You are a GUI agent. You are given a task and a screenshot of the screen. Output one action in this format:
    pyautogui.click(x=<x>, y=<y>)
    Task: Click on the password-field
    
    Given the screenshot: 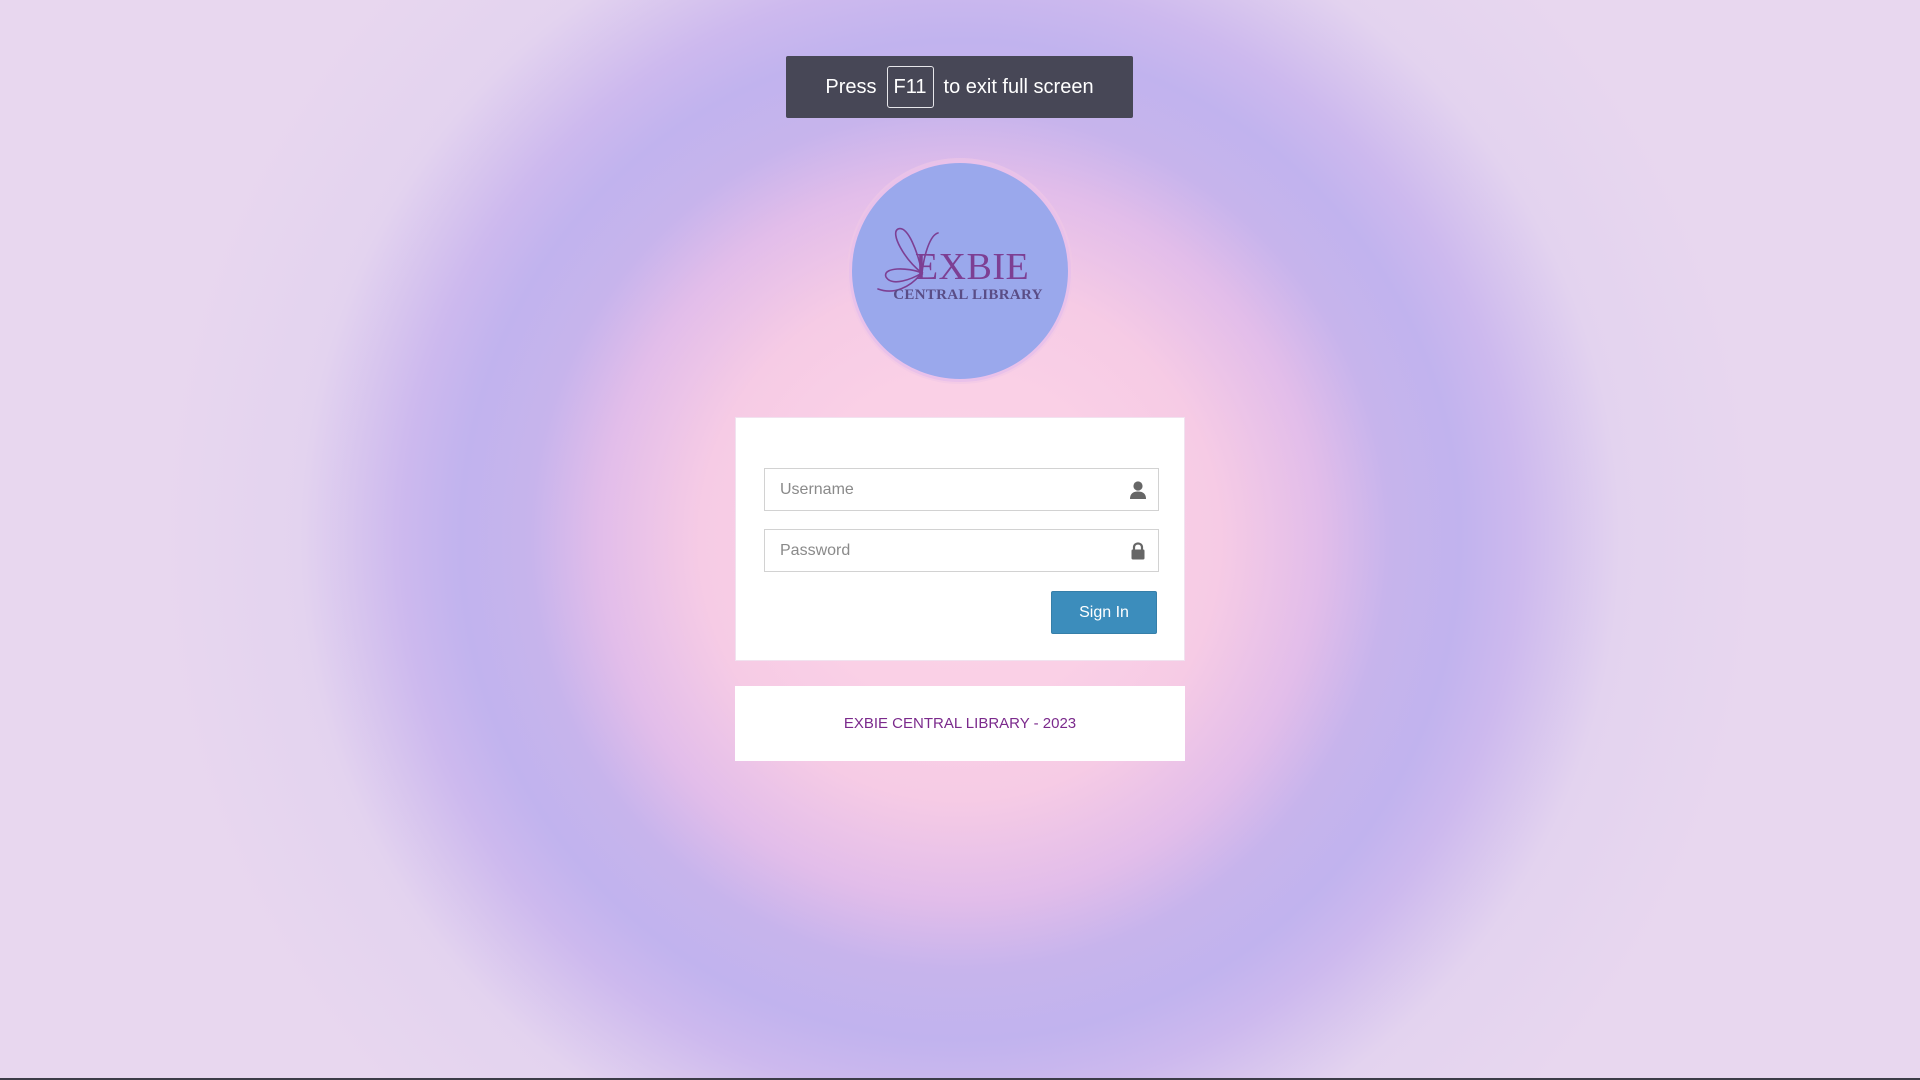 What is the action you would take?
    pyautogui.click(x=961, y=550)
    